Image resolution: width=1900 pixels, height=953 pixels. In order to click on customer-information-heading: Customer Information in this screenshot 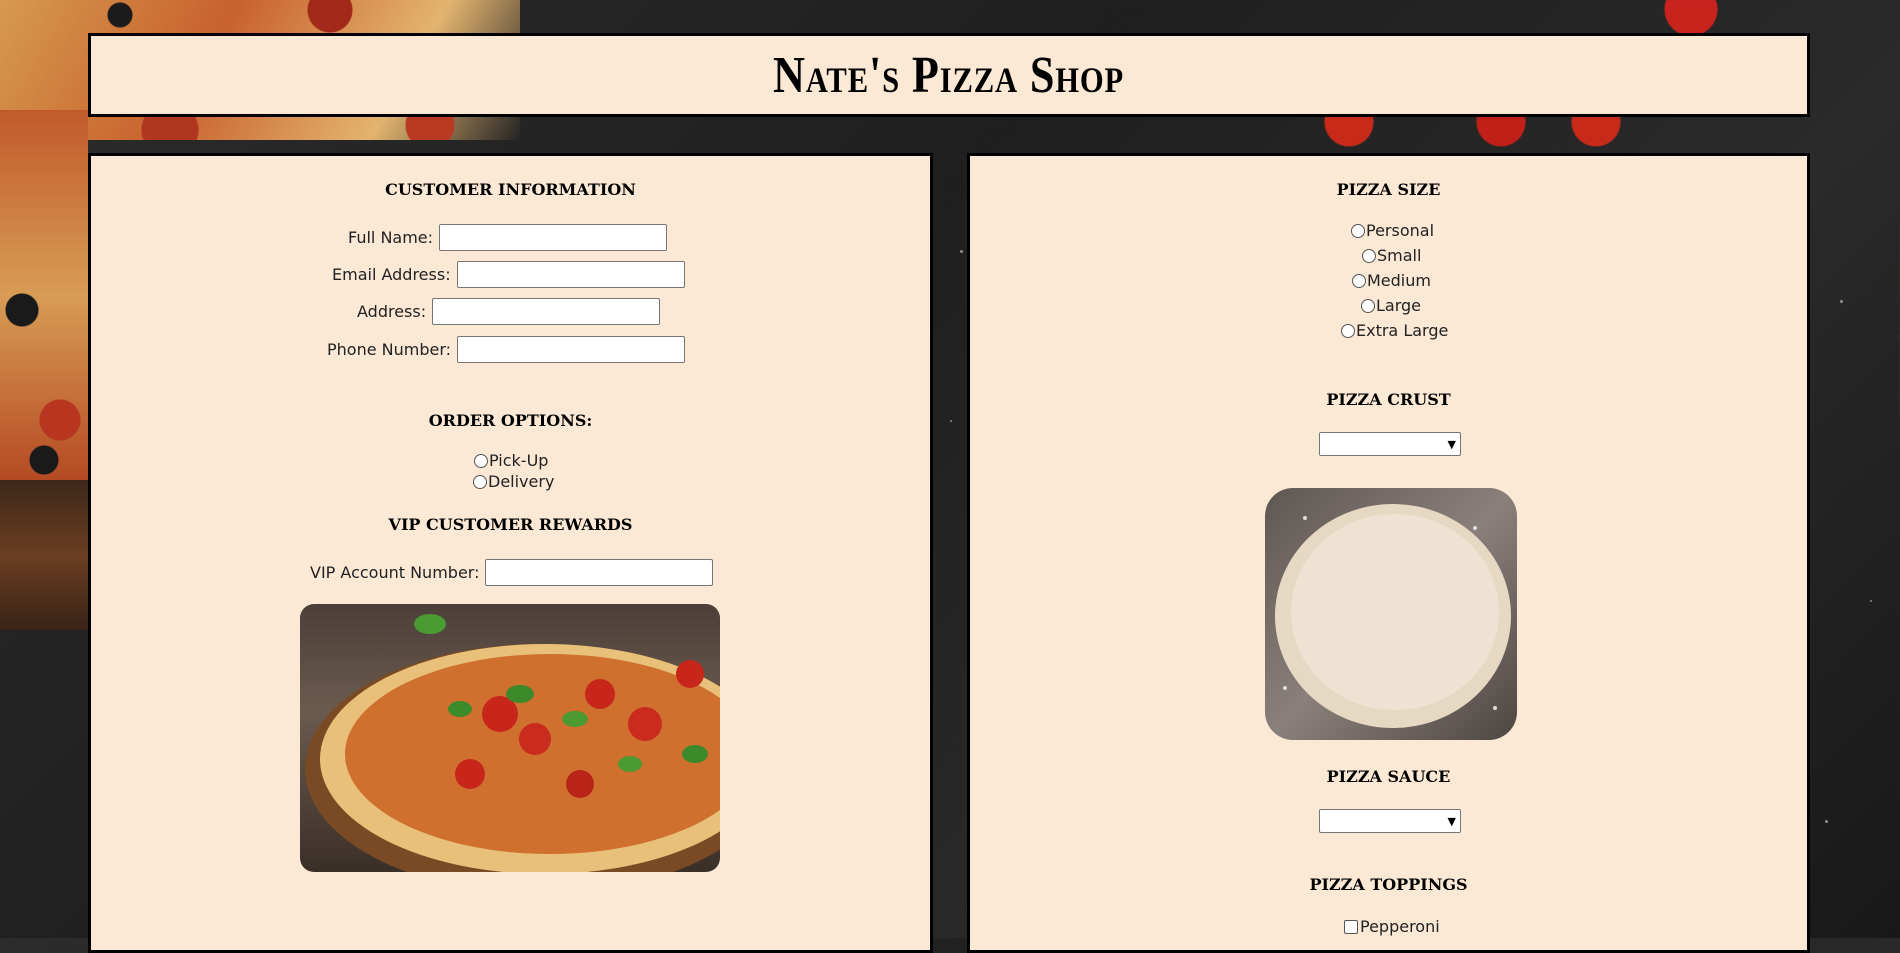, I will do `click(510, 189)`.